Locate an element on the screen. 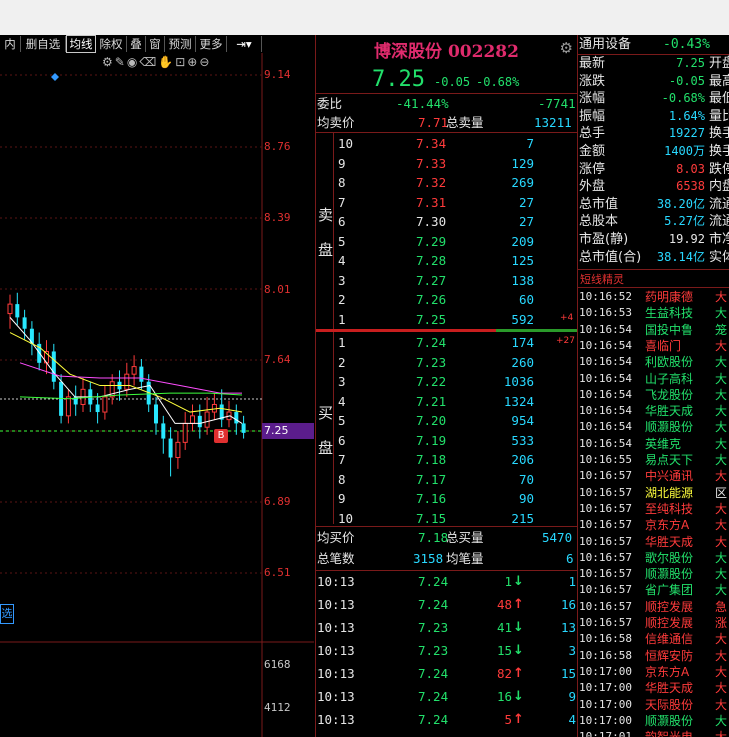 The image size is (729, 737). sprite-item: 10:17:00 天际股份 大 is located at coordinates (654, 705).